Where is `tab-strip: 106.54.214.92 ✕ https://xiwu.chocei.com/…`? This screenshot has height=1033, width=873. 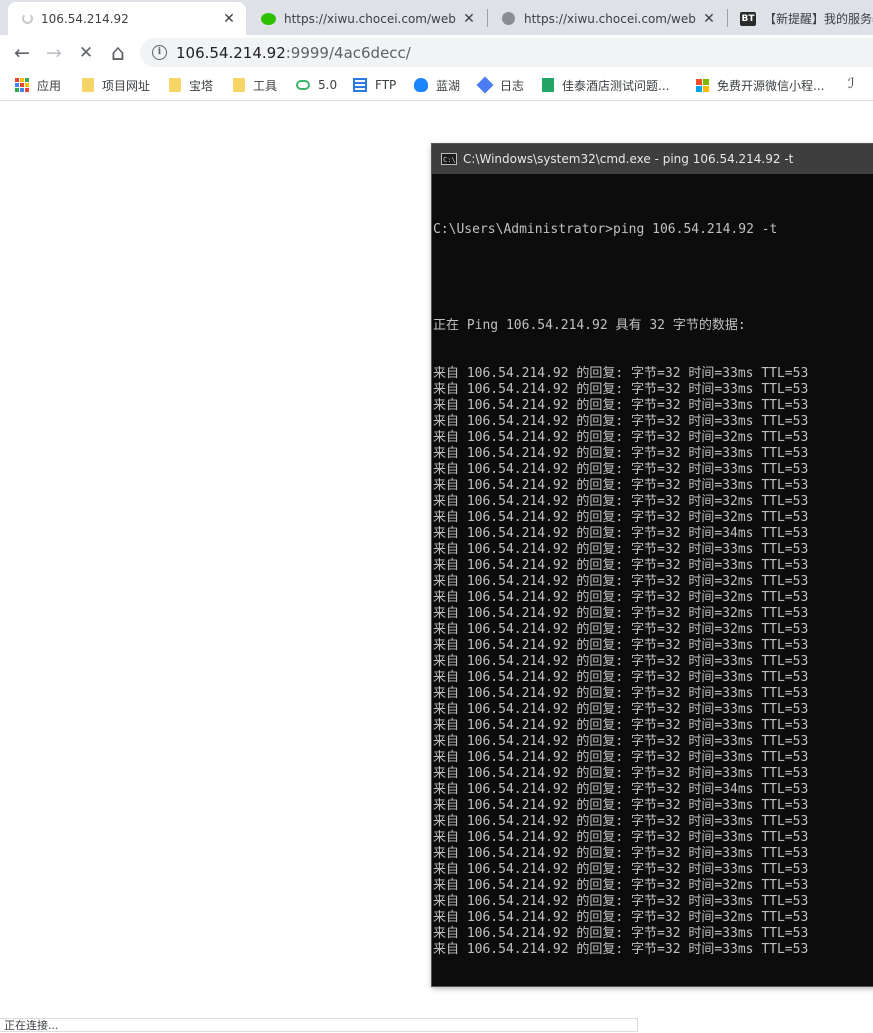 tab-strip: 106.54.214.92 ✕ https://xiwu.chocei.com/… is located at coordinates (436, 17).